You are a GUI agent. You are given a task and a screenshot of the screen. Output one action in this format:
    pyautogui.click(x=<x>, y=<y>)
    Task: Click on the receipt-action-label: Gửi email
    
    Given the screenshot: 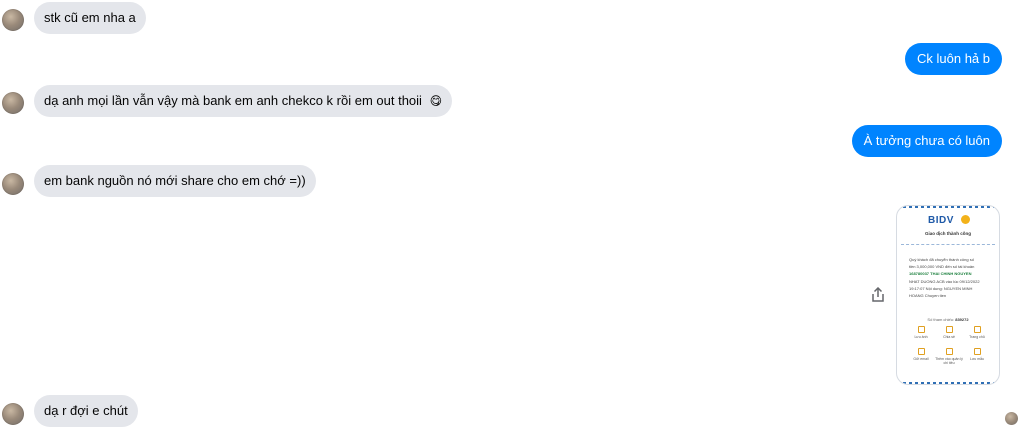 What is the action you would take?
    pyautogui.click(x=921, y=358)
    